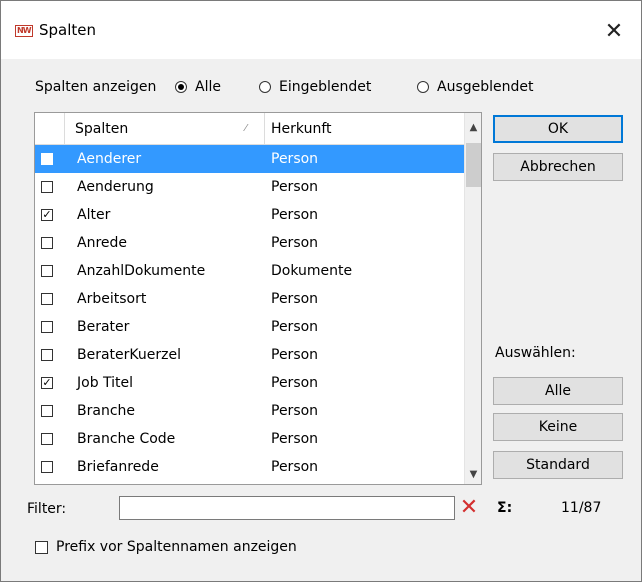 This screenshot has width=642, height=582. I want to click on standard-button: Standard, so click(558, 465).